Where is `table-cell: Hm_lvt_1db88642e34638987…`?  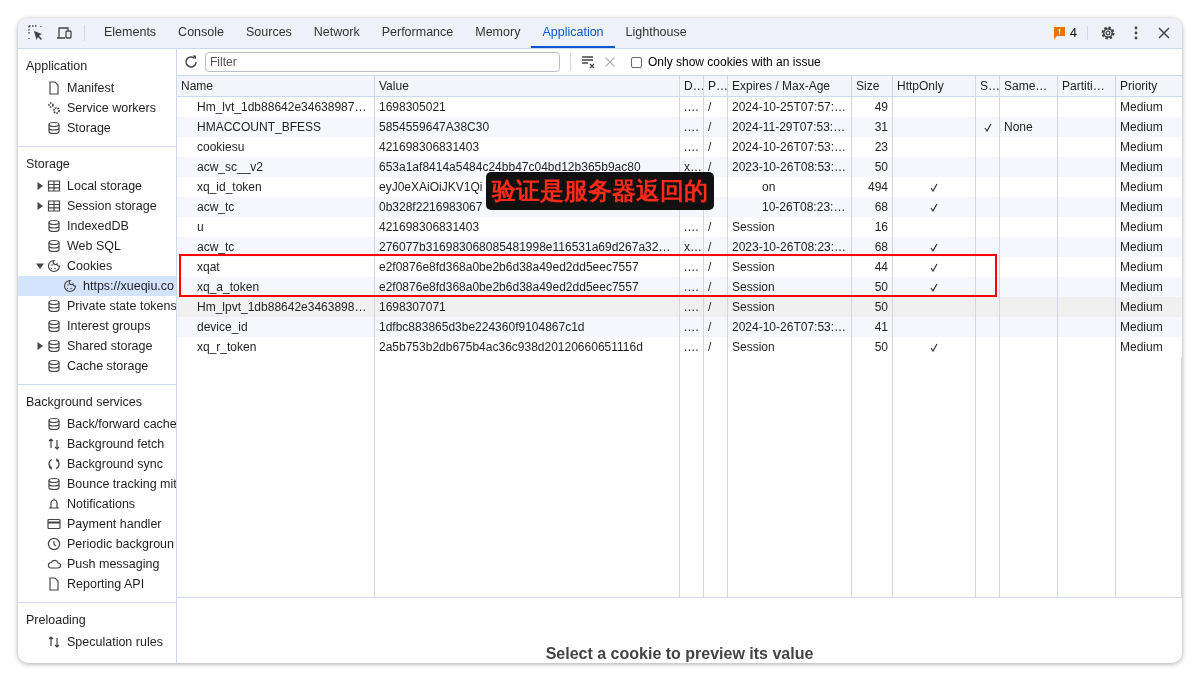 table-cell: Hm_lvt_1db88642e34638987… is located at coordinates (282, 107).